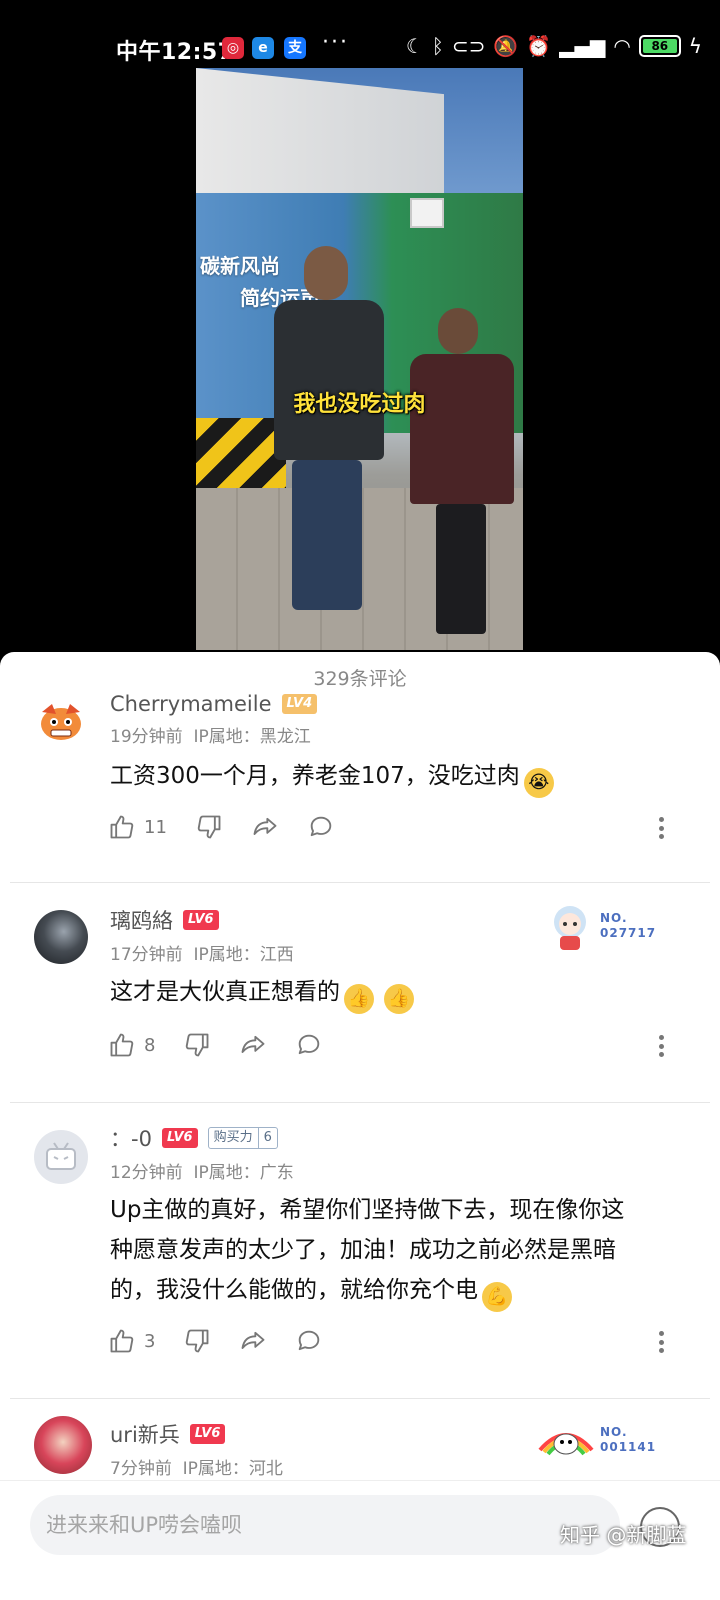 Image resolution: width=720 pixels, height=1600 pixels. I want to click on hazard-stripes, so click(241, 453).